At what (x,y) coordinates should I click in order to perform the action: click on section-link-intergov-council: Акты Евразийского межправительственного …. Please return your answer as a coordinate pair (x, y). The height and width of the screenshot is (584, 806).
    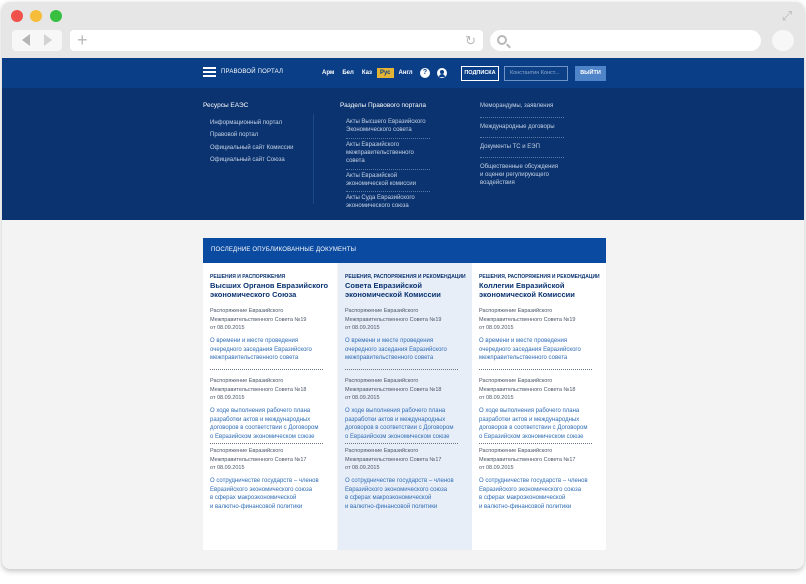
    Looking at the image, I should click on (380, 153).